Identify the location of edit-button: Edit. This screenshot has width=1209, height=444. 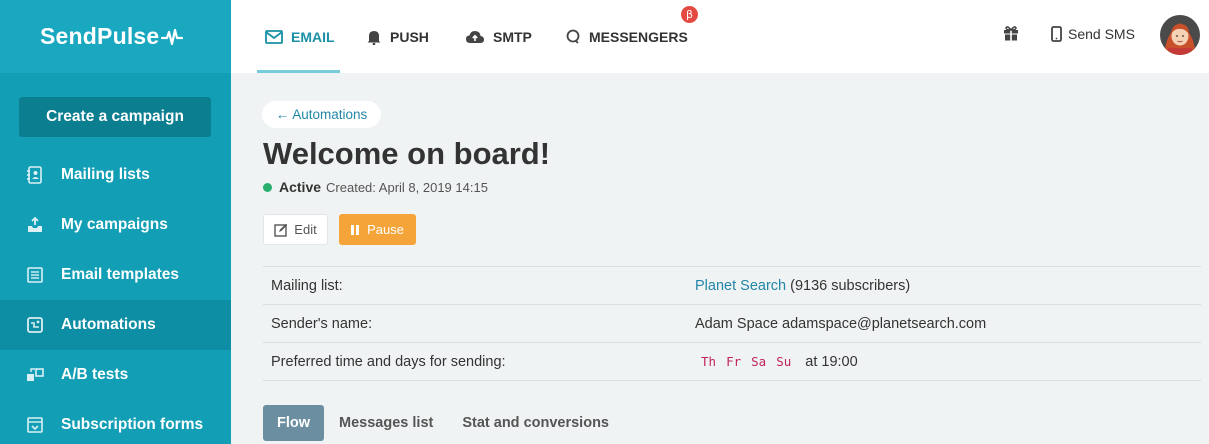
(295, 229).